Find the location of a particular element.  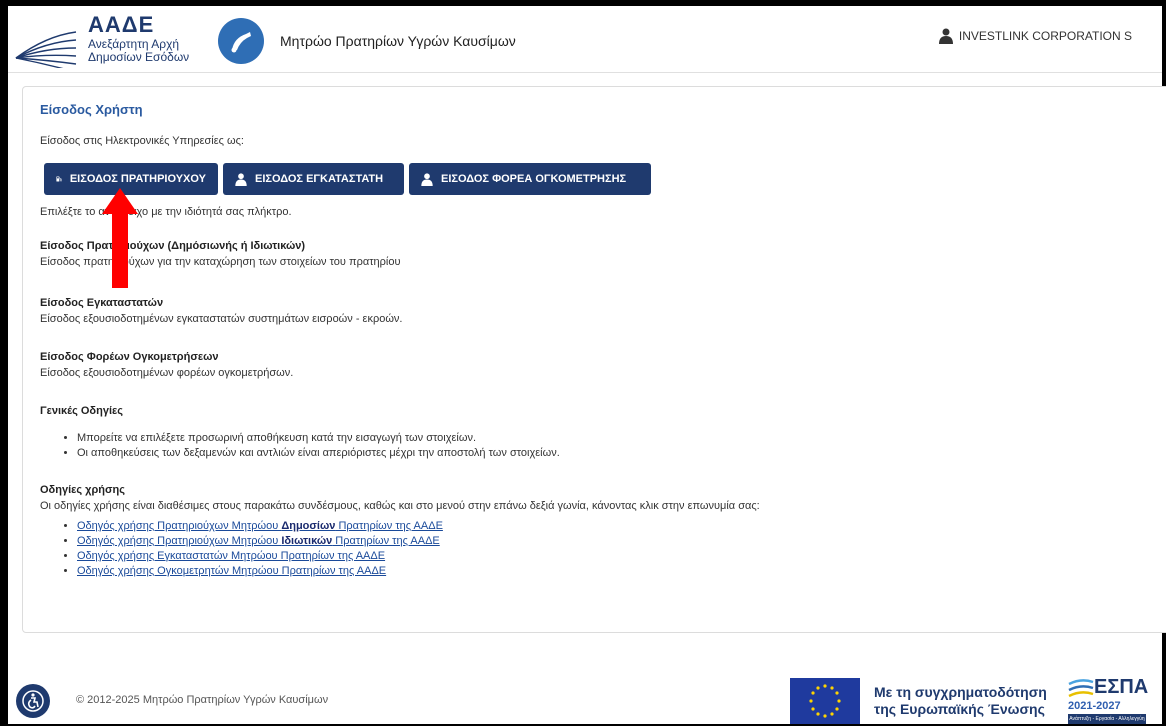

fuel-pump-icon is located at coordinates (59, 179).